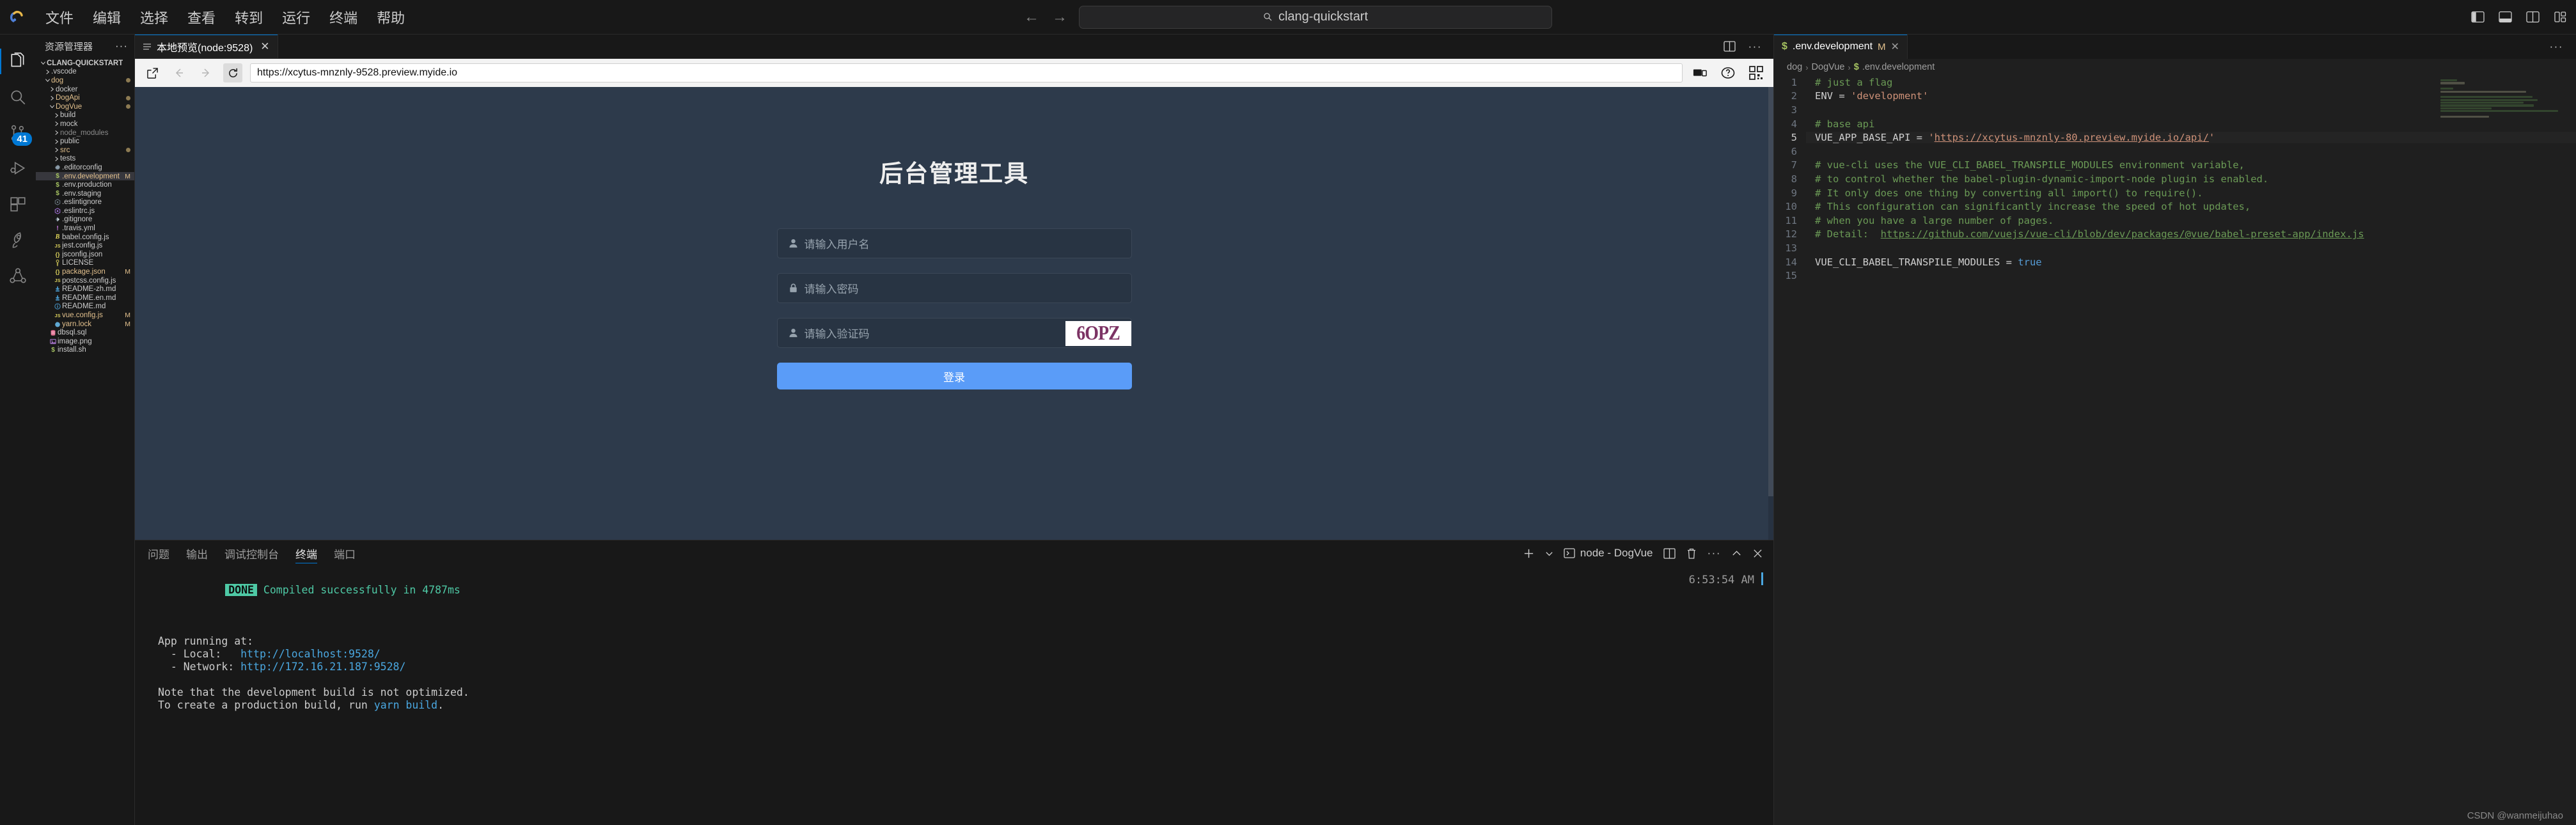  Describe the element at coordinates (1098, 334) in the screenshot. I see `captcha-image: 6OPZ` at that location.